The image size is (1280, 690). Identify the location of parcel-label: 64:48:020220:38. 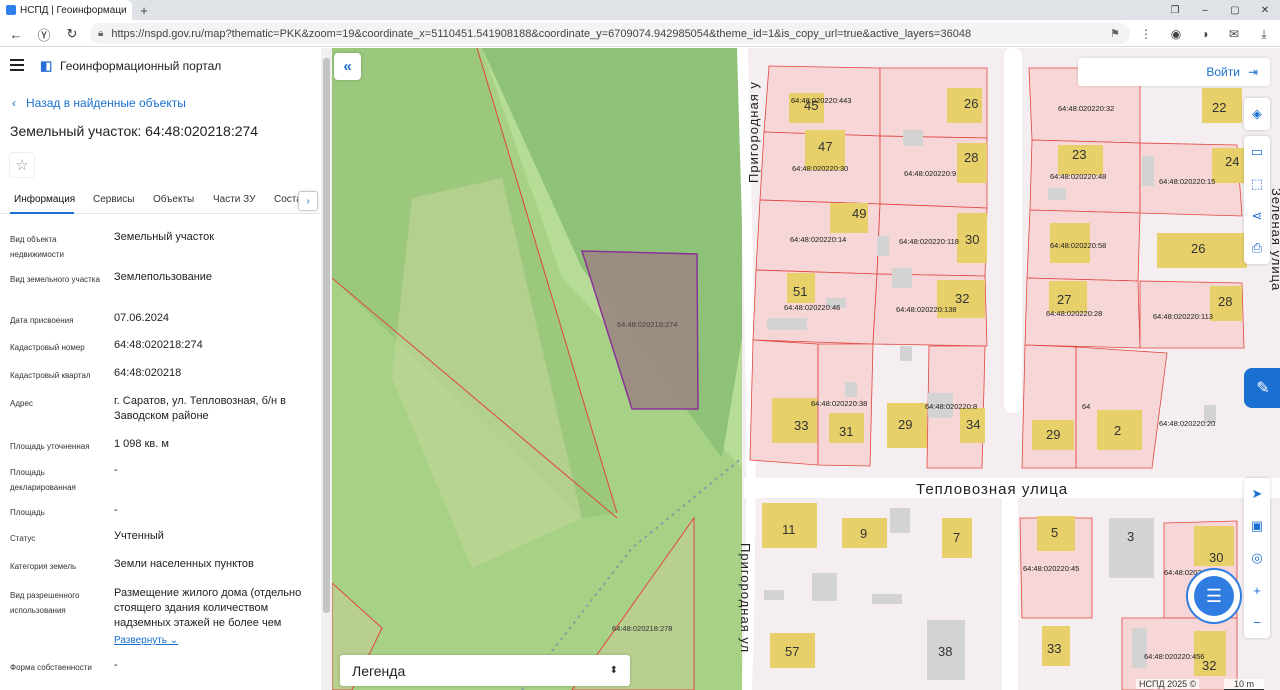
(839, 403).